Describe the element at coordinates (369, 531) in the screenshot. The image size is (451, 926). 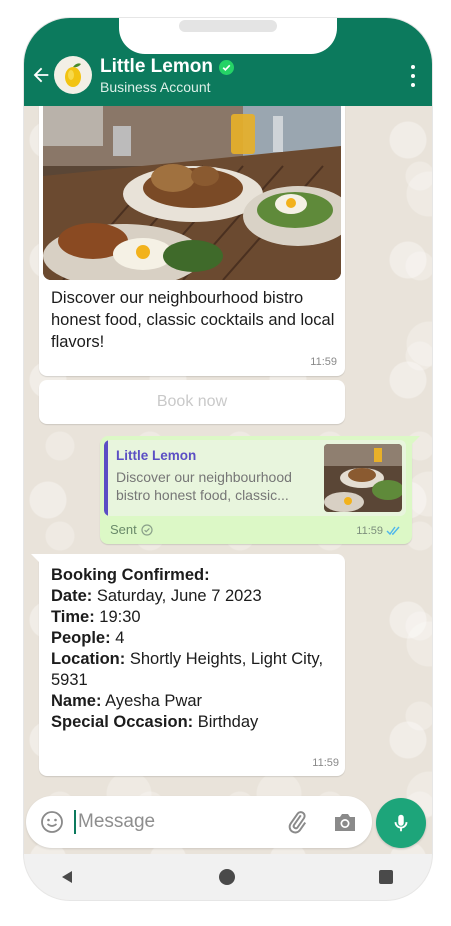
I see `sent-time: 11:59` at that location.